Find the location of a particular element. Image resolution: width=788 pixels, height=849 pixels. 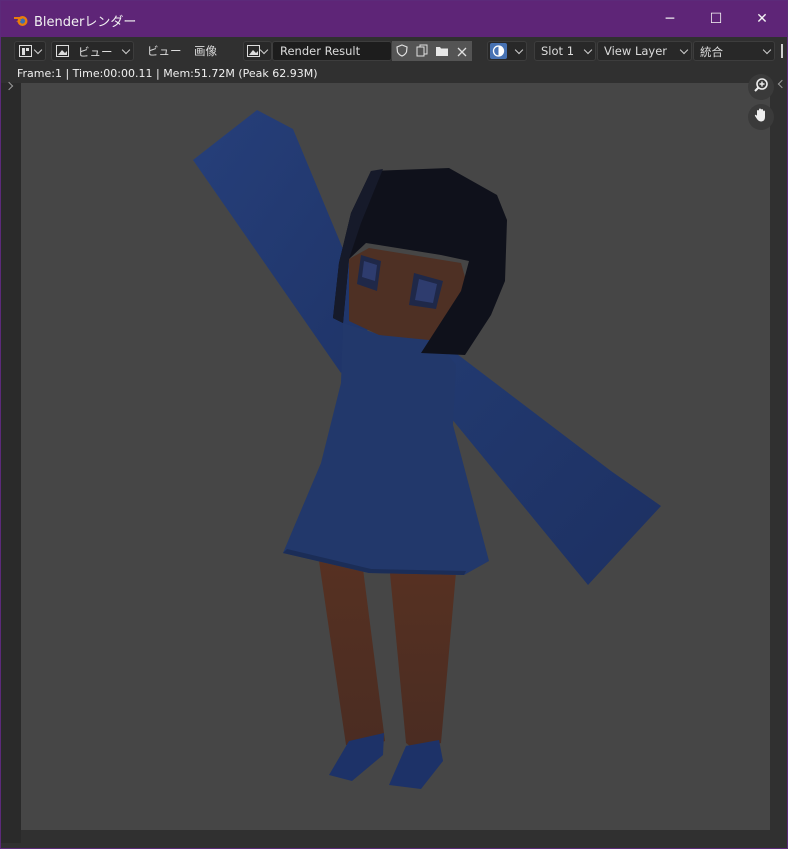

zoom-button is located at coordinates (761, 87).